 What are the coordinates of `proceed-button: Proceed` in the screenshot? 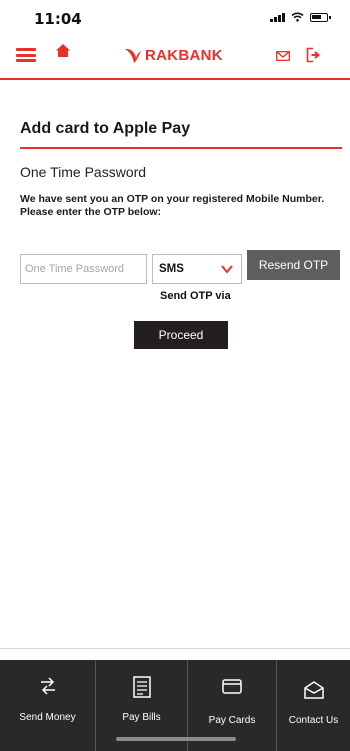 It's located at (181, 335).